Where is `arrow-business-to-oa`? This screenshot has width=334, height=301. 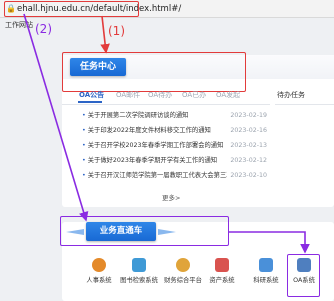 arrow-business-to-oa is located at coordinates (269, 242).